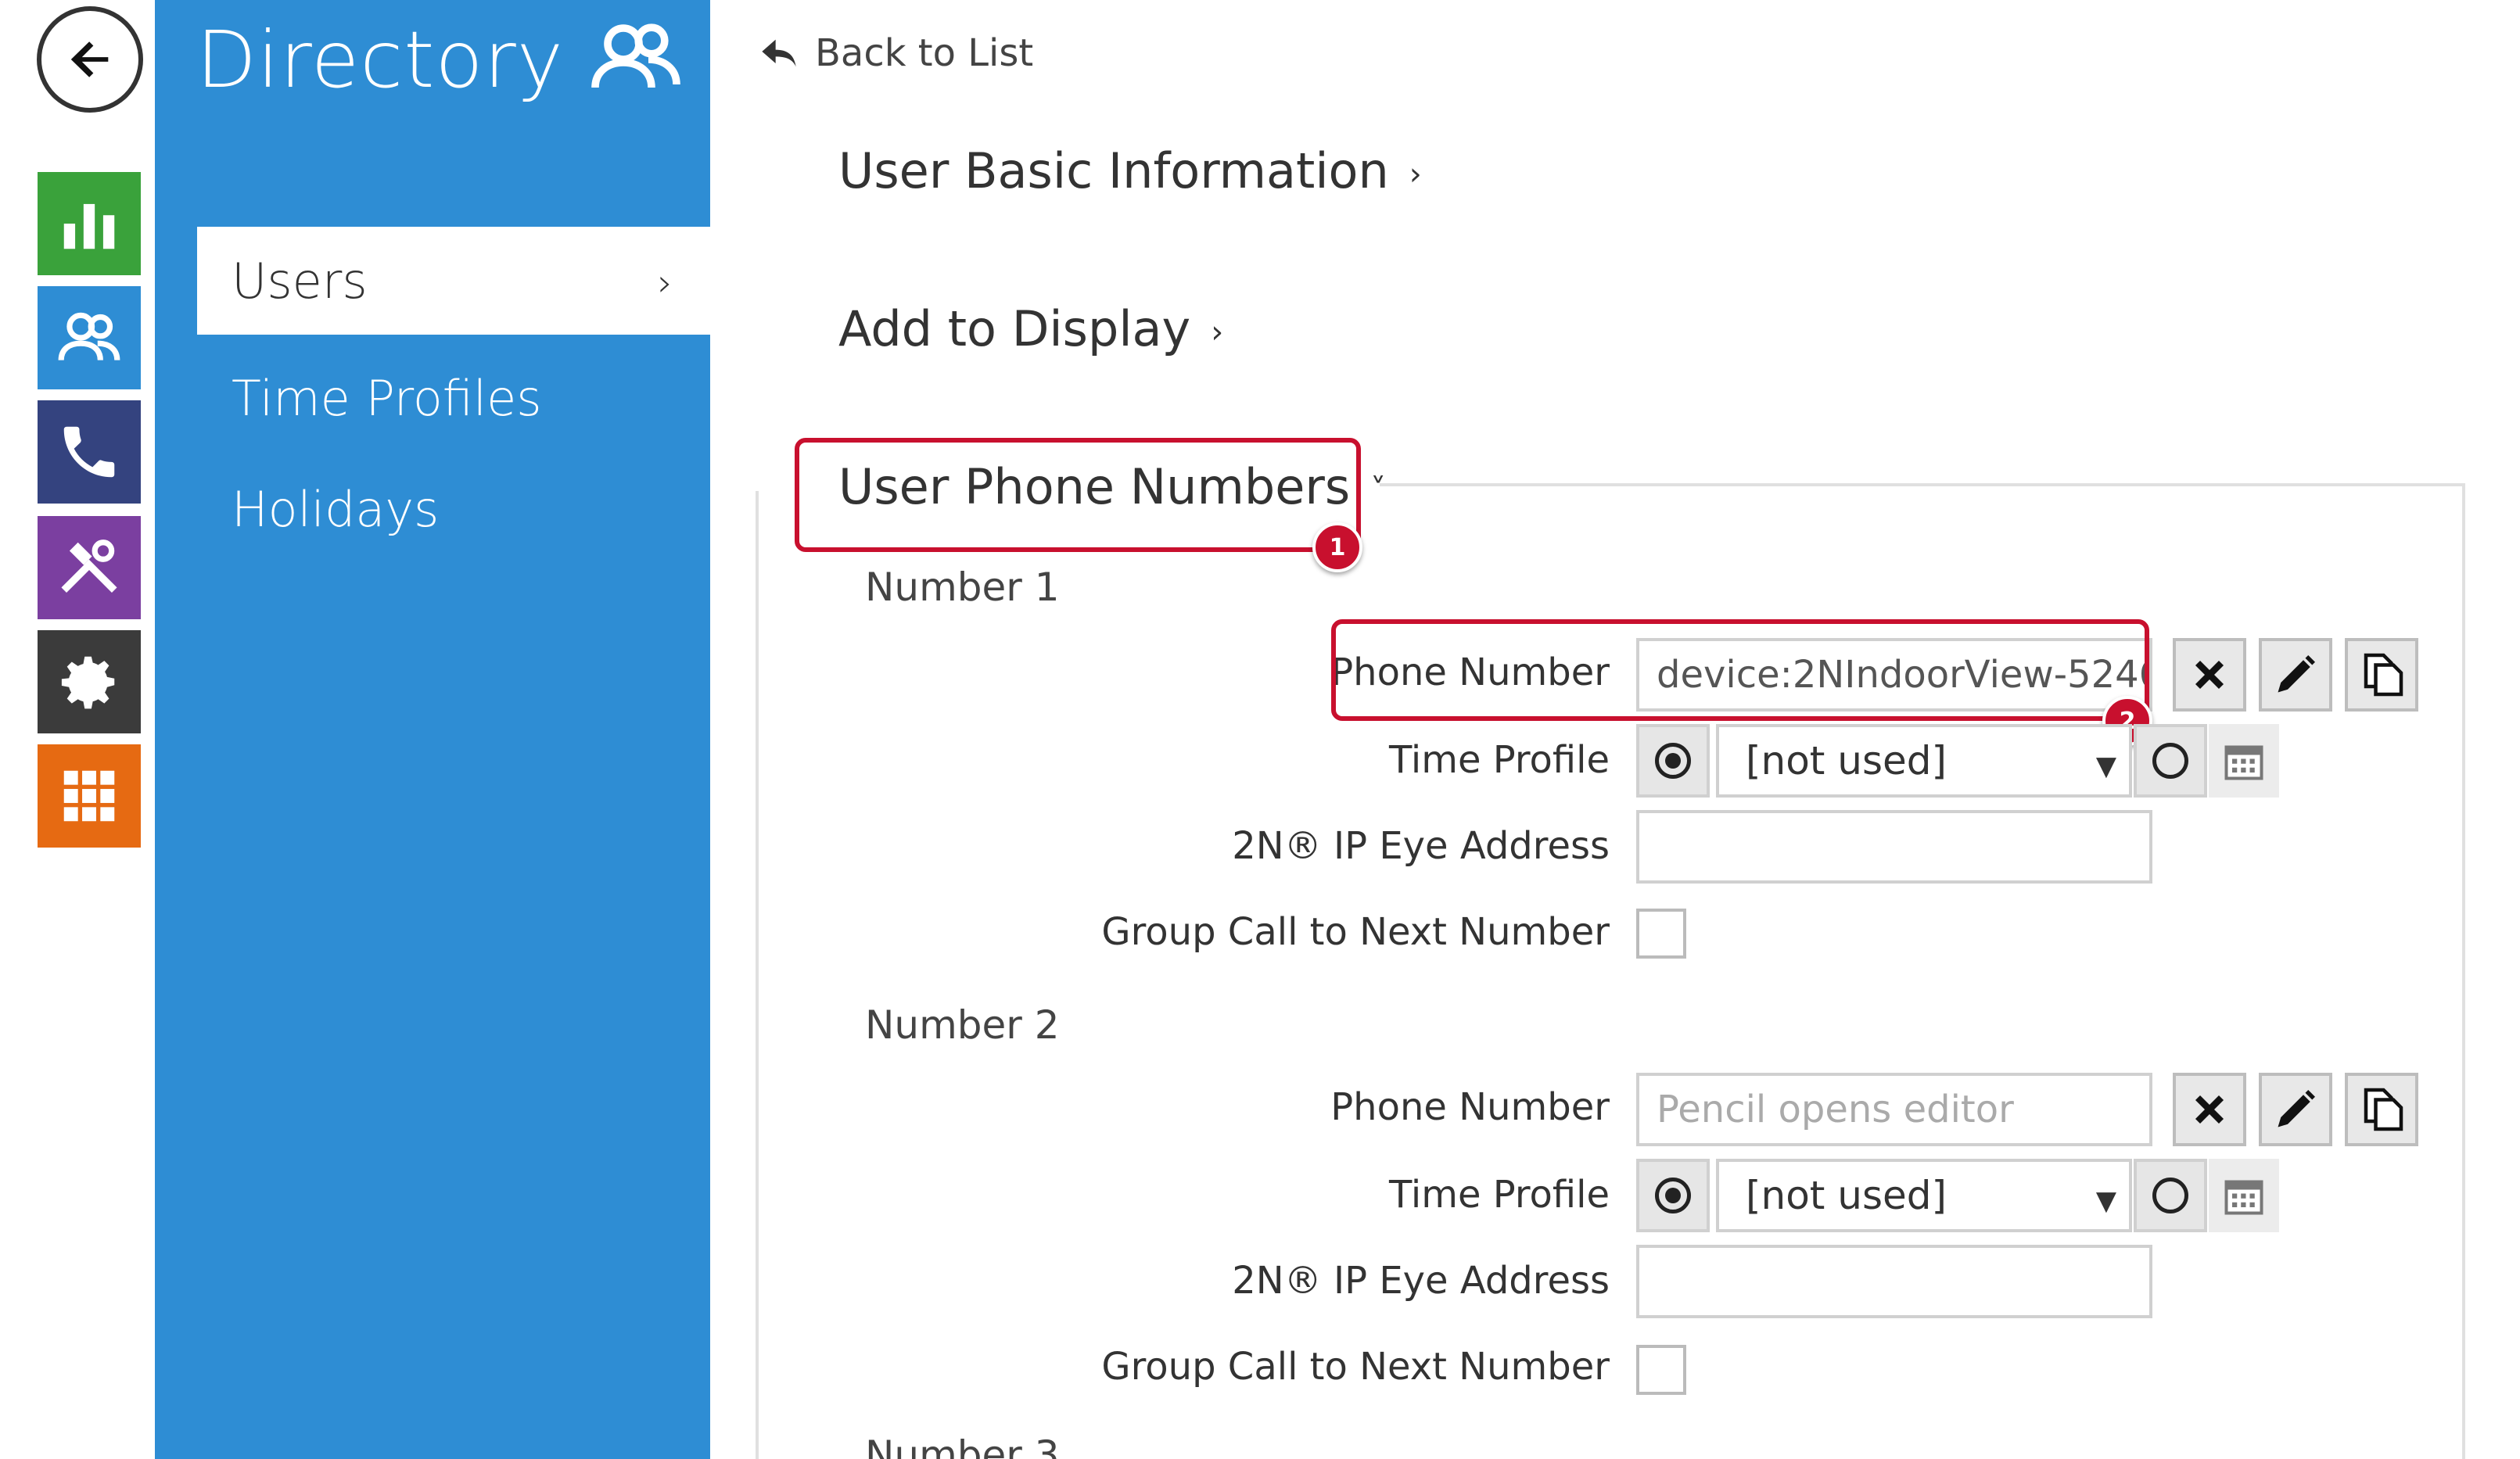  I want to click on reply-arrow-icon, so click(779, 53).